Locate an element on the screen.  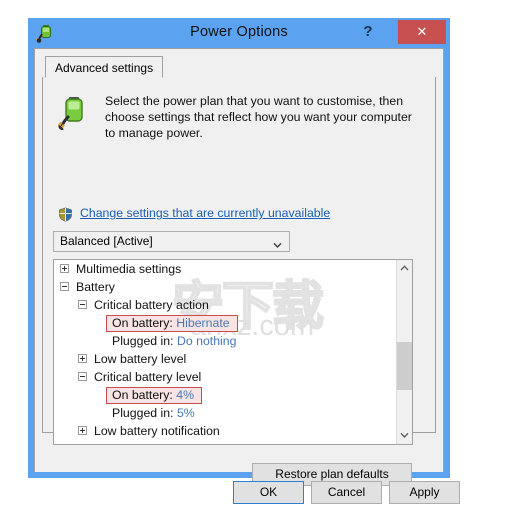
tree-row-text: Multimedia settings is located at coordinates (129, 269).